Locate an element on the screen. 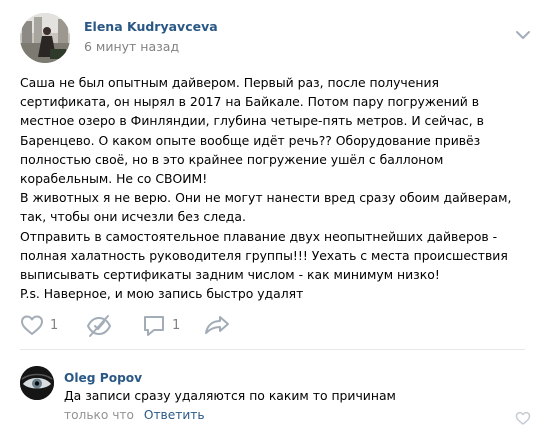  author-avatar is located at coordinates (45, 38).